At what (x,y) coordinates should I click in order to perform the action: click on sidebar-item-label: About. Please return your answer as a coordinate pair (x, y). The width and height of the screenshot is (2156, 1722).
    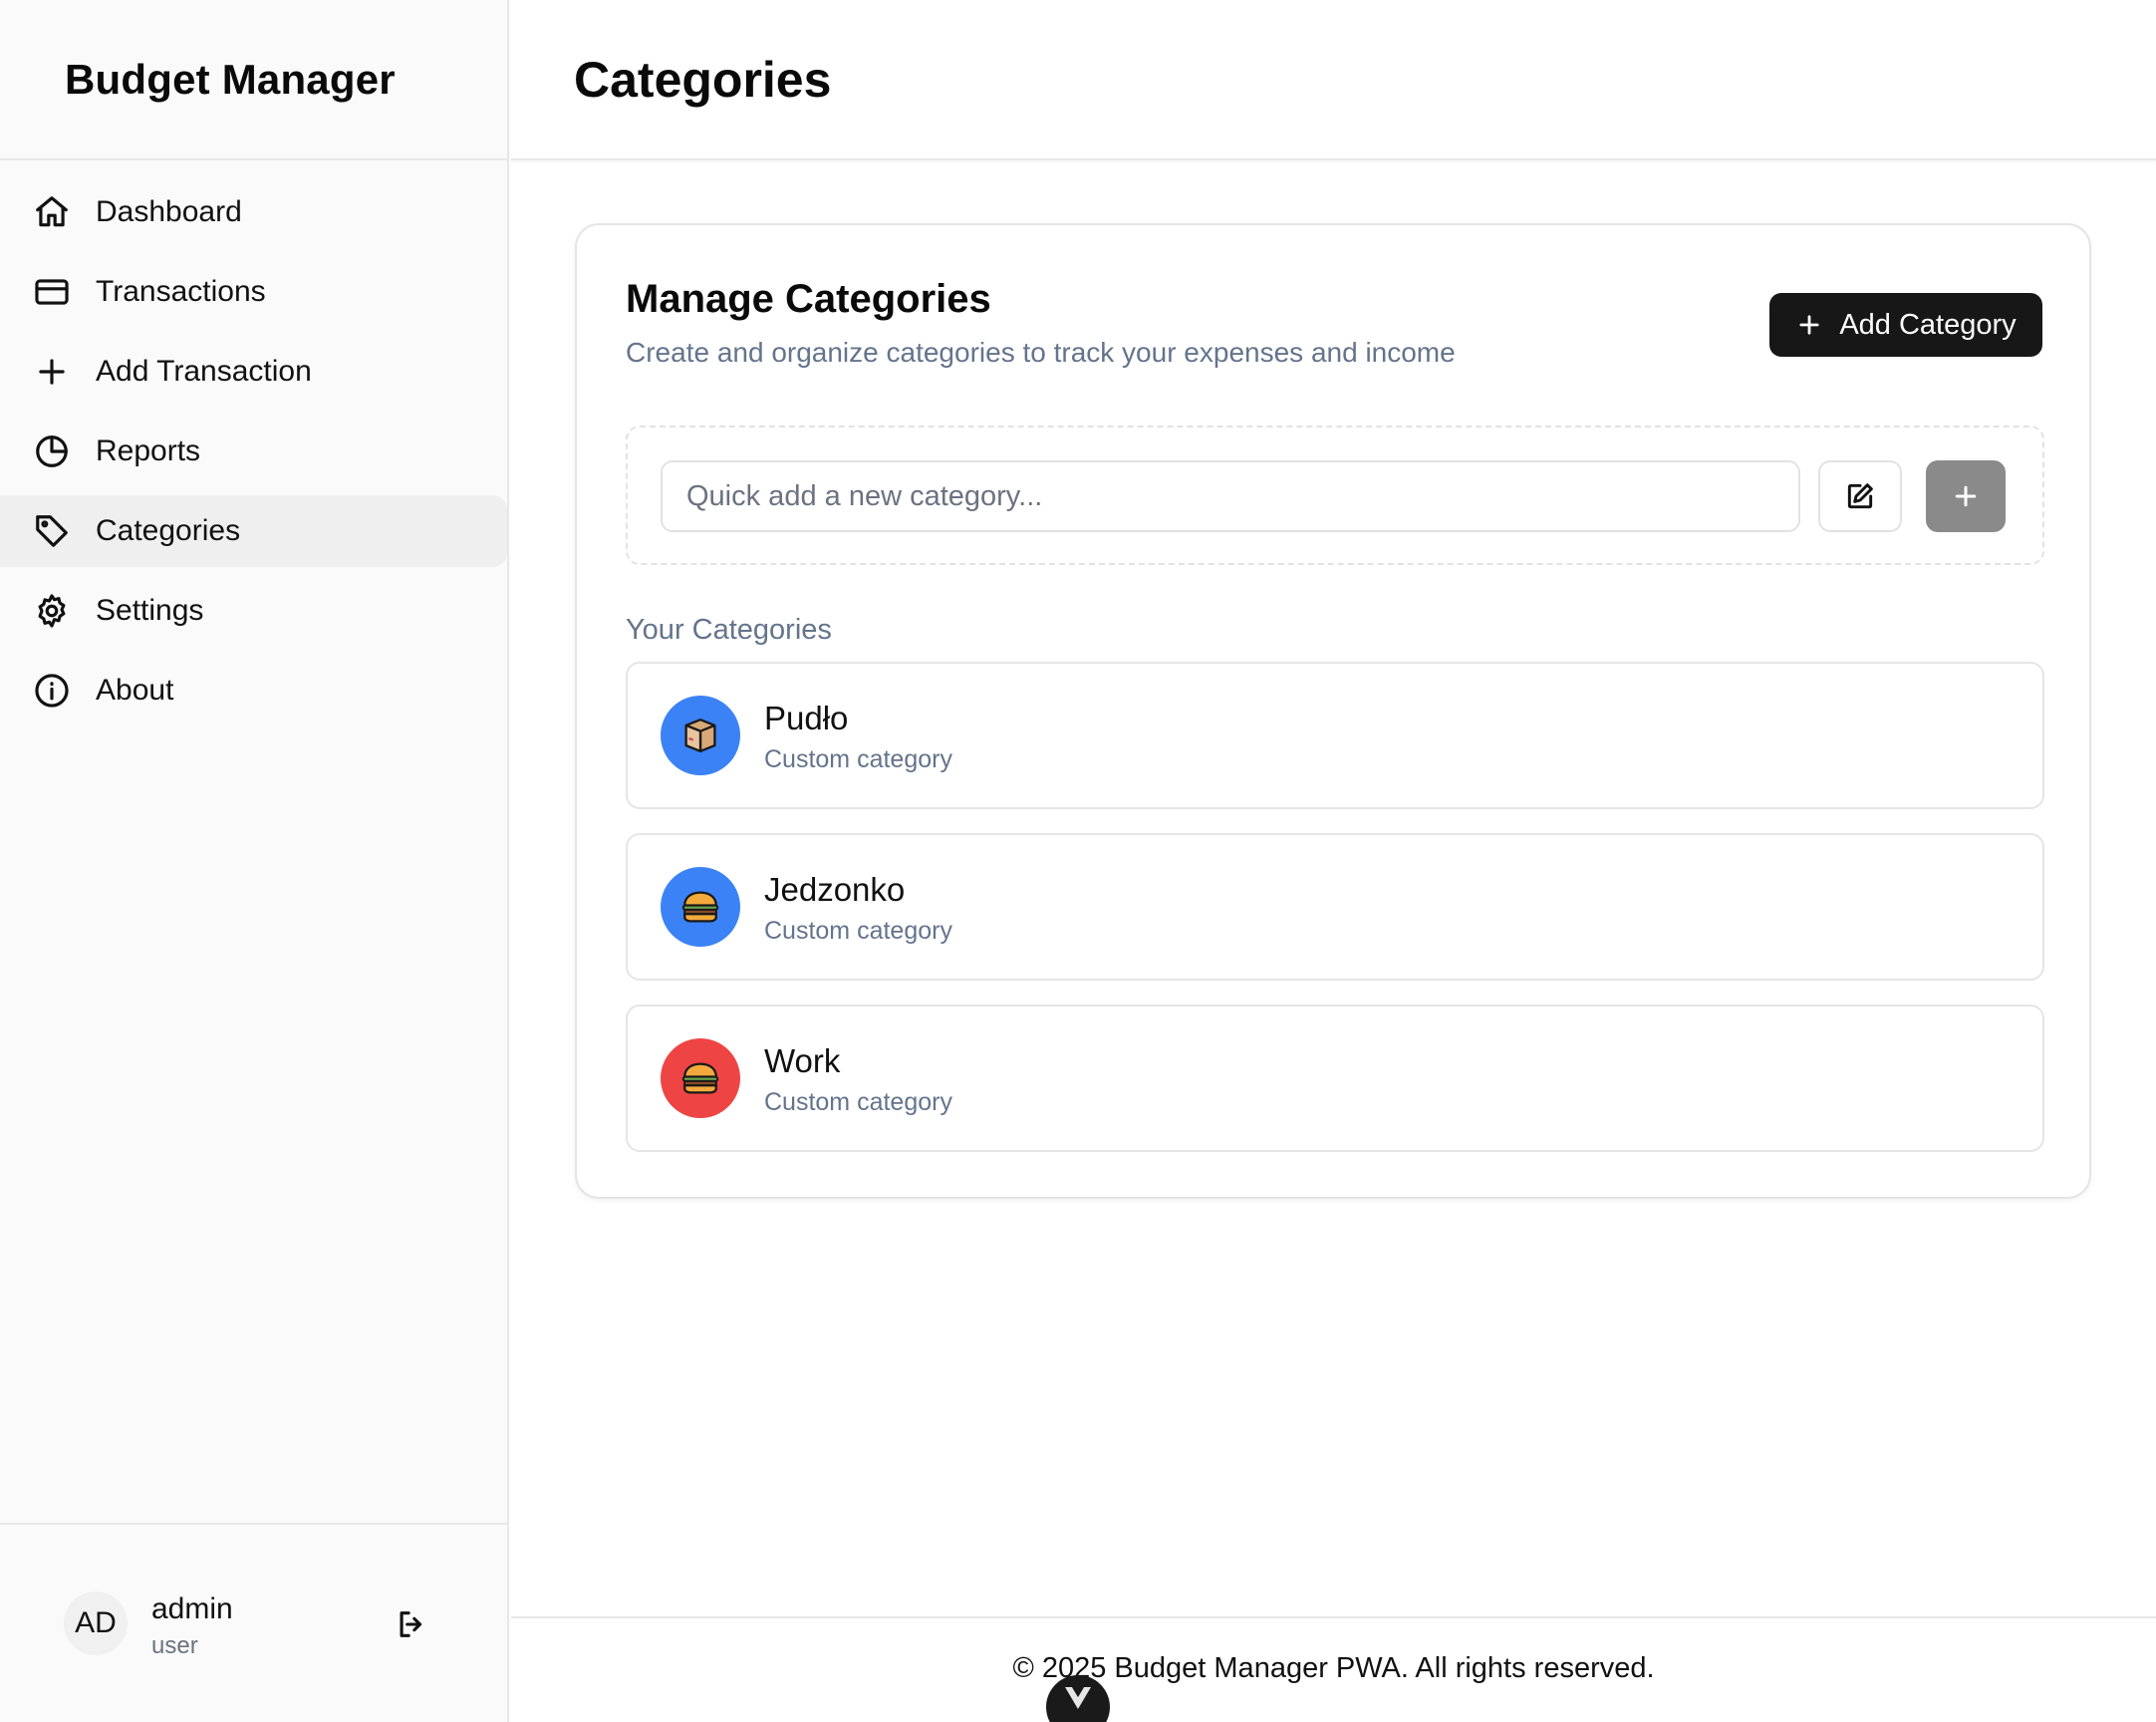
    Looking at the image, I should click on (135, 690).